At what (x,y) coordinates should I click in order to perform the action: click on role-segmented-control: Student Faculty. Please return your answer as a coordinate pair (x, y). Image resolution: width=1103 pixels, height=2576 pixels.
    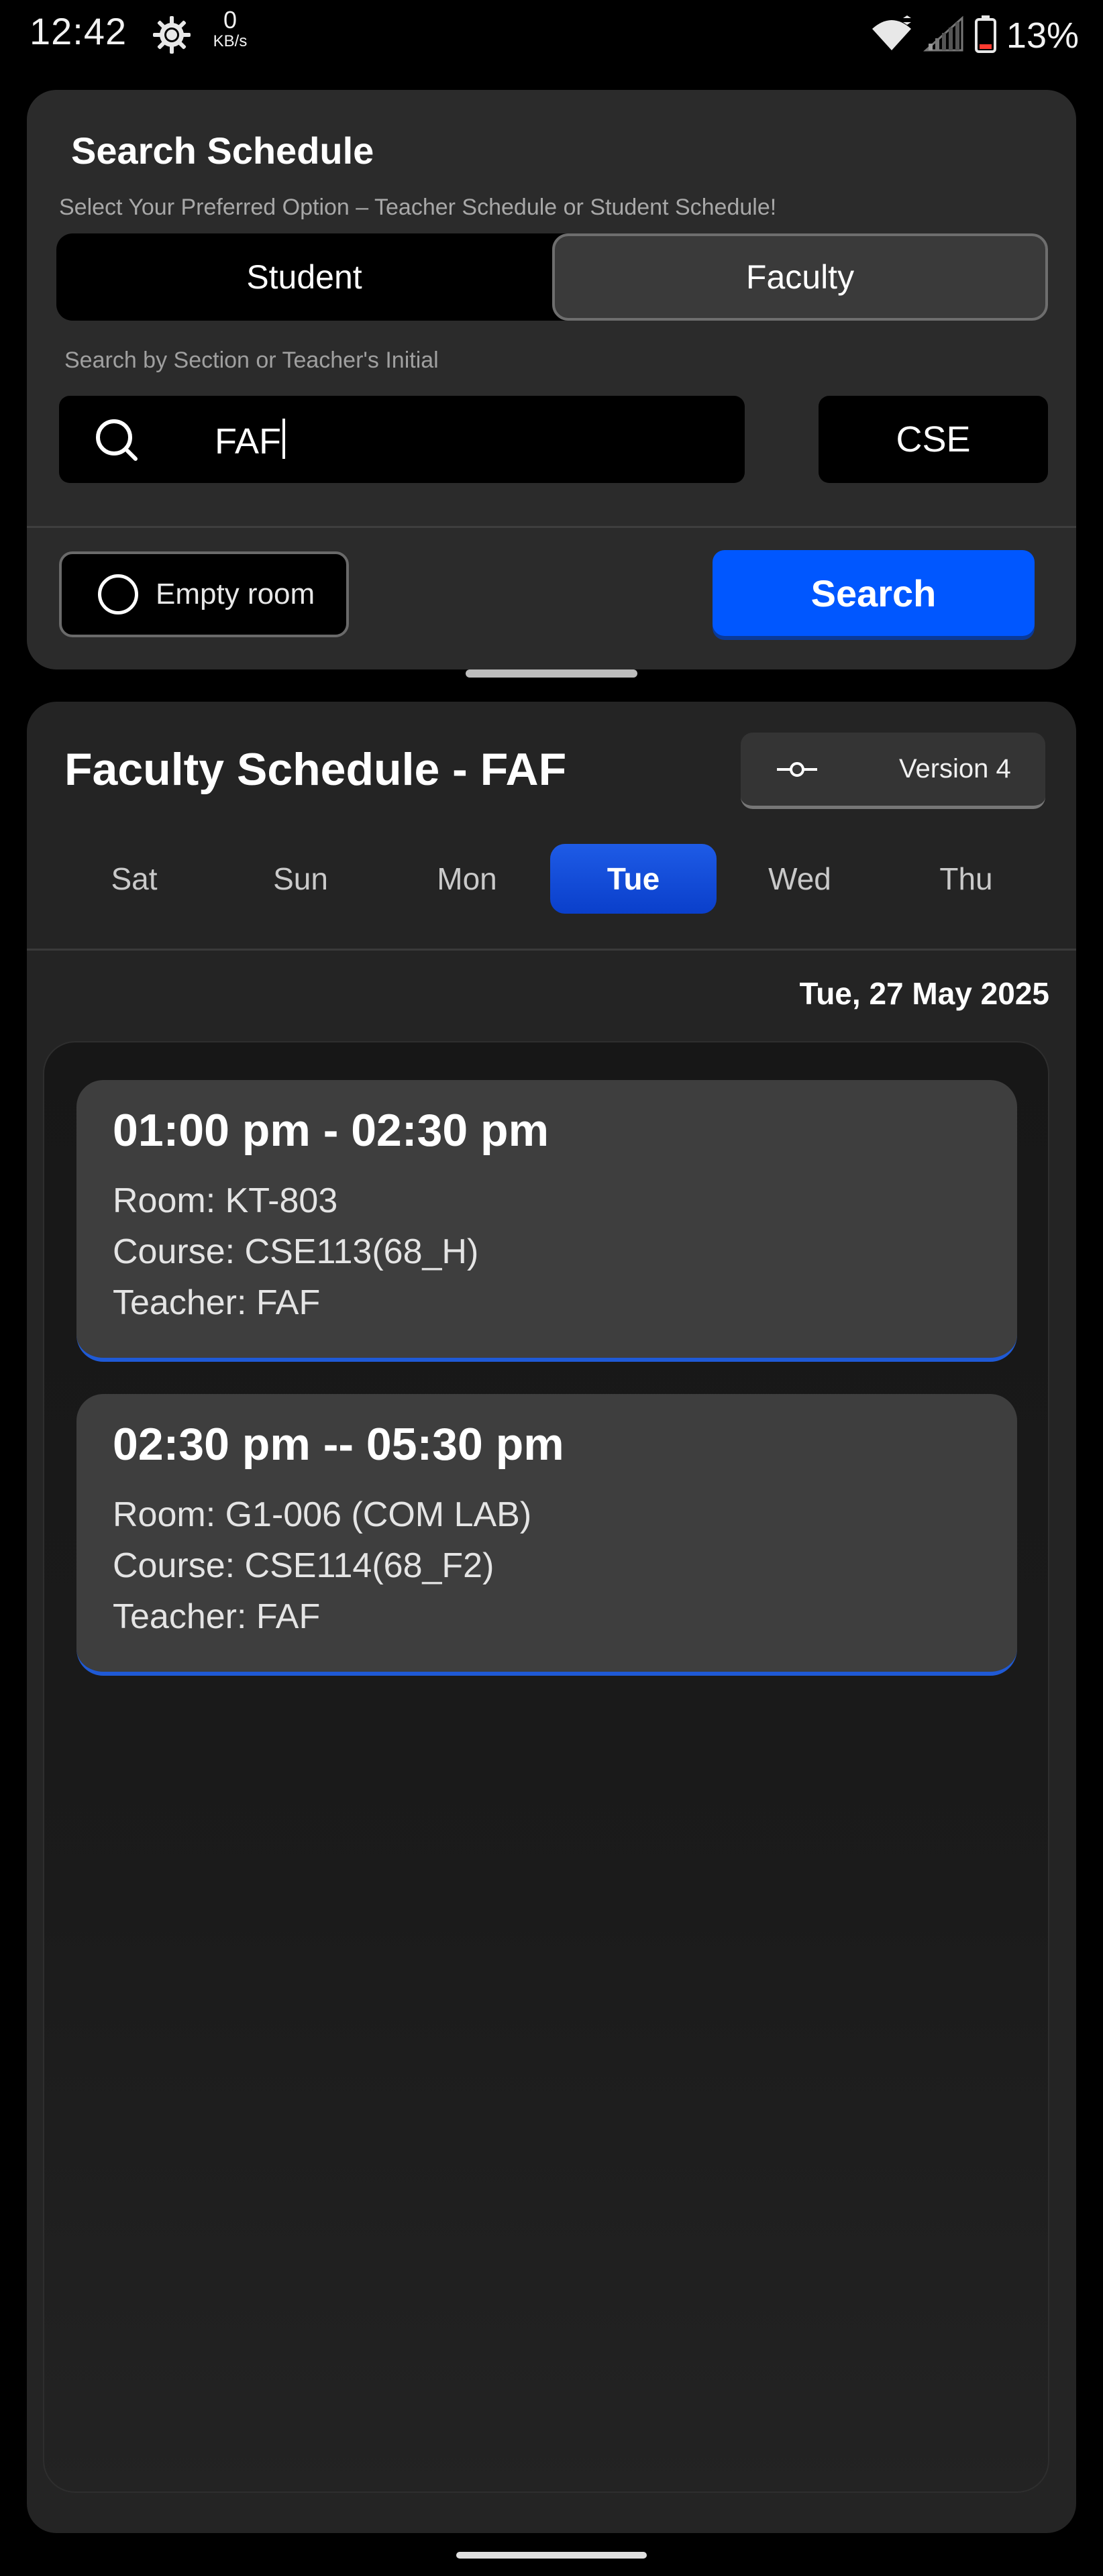
    Looking at the image, I should click on (552, 277).